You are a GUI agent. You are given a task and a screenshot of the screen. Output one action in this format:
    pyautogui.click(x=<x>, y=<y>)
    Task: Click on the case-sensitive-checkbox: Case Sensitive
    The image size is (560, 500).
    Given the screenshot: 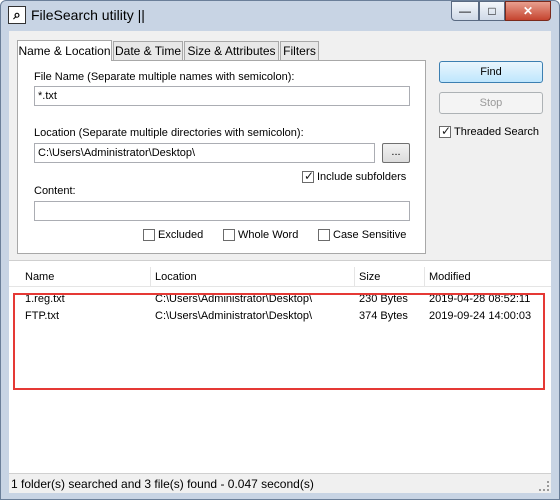 What is the action you would take?
    pyautogui.click(x=362, y=235)
    